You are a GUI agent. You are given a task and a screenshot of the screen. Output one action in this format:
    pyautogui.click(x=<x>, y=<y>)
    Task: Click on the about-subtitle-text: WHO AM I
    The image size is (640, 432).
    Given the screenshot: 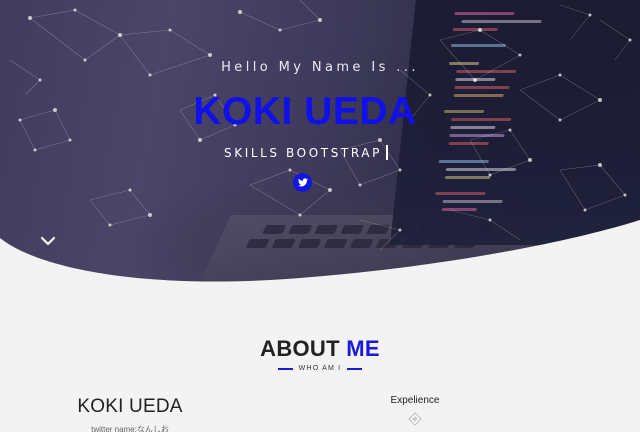 What is the action you would take?
    pyautogui.click(x=320, y=368)
    